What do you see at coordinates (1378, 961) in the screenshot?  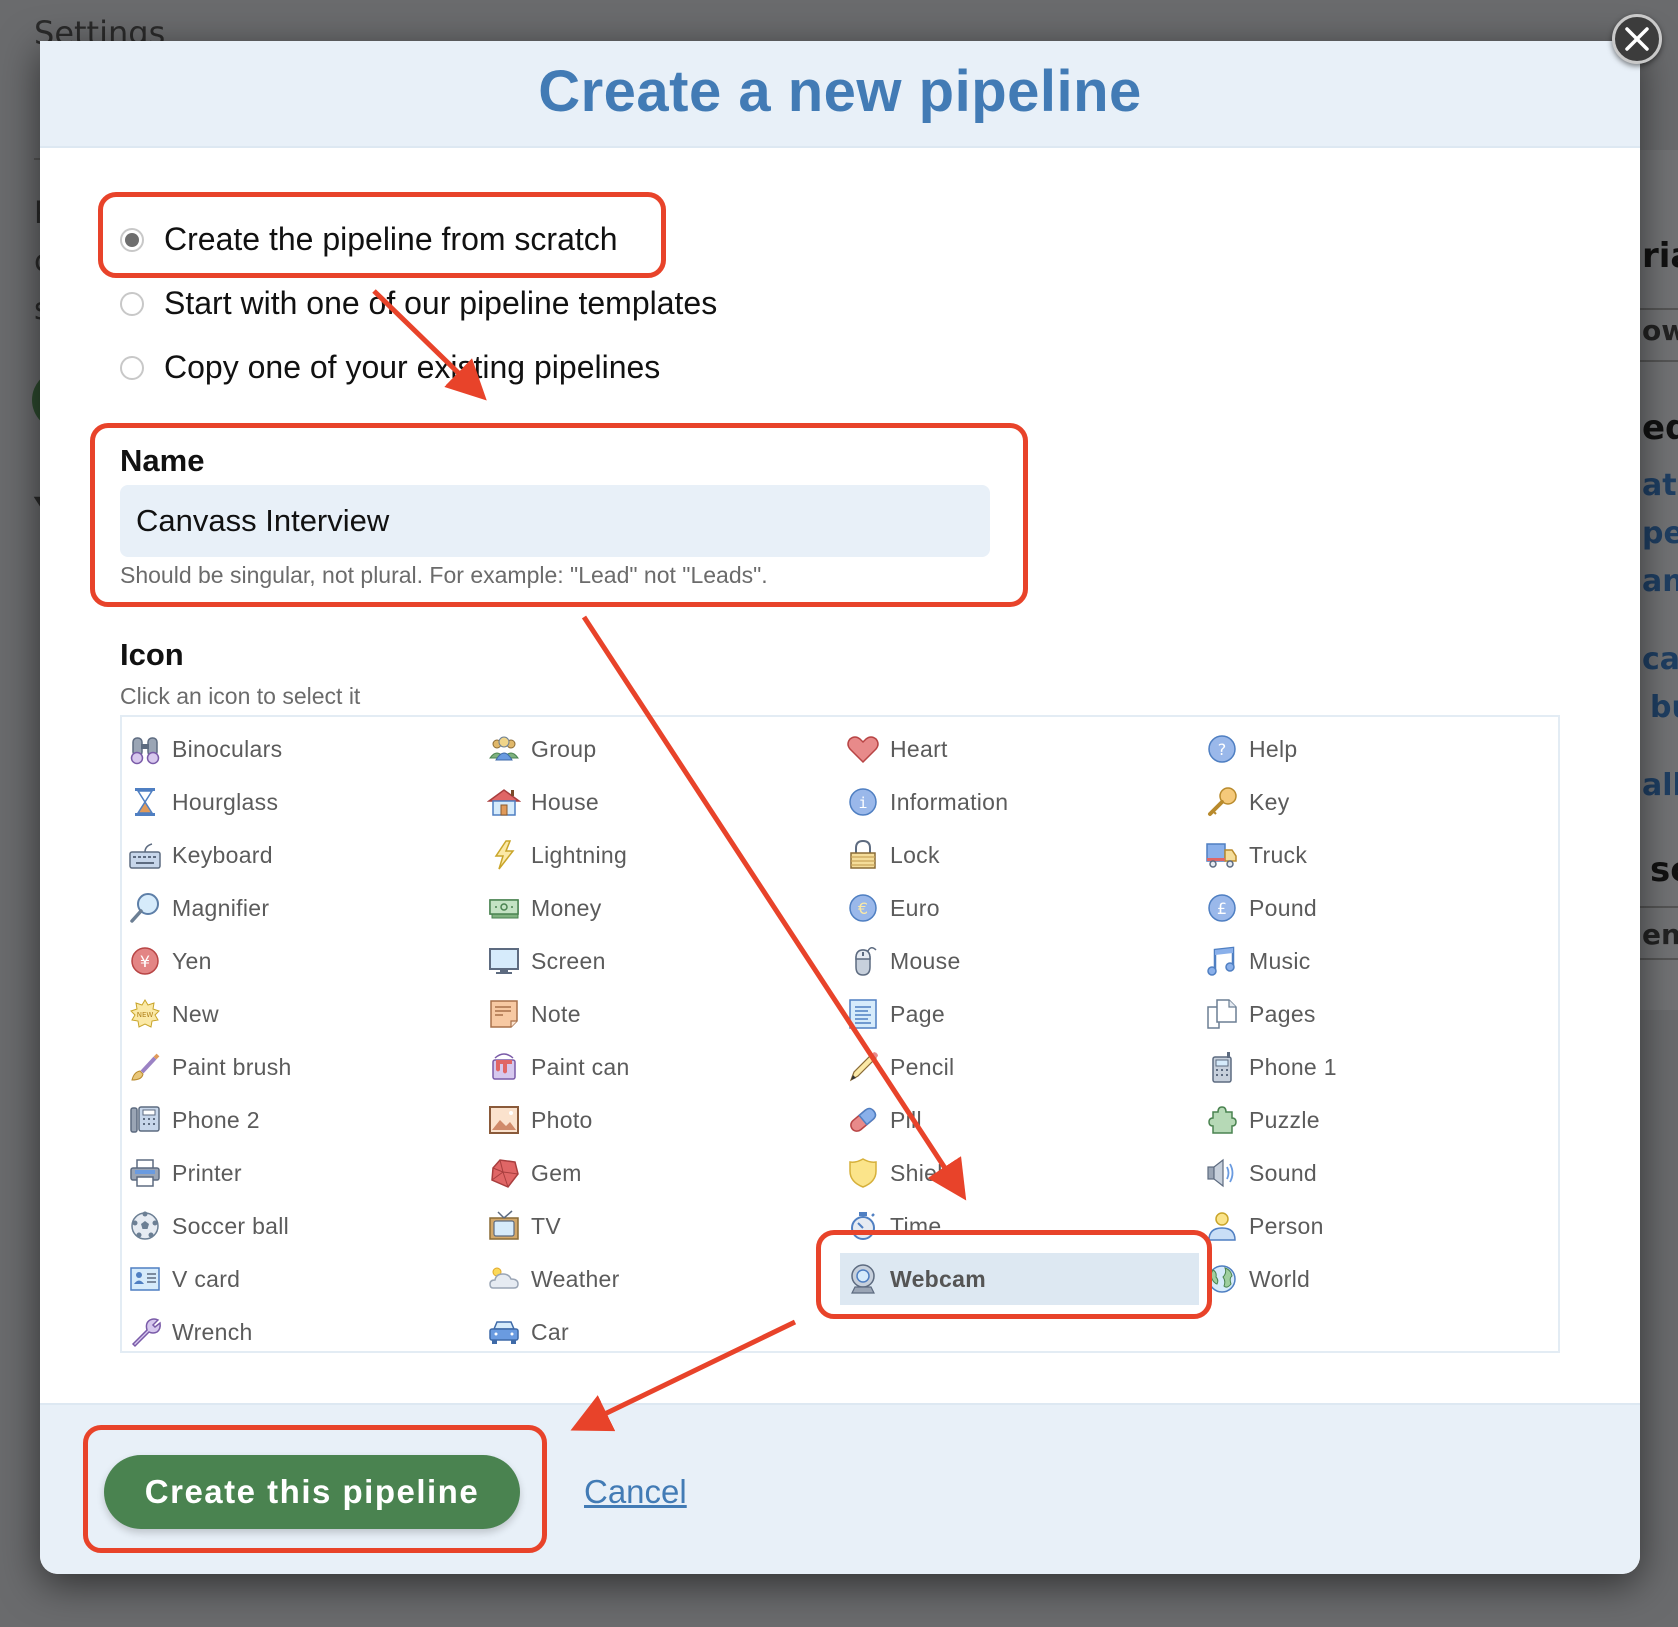 I see `icon-option-music: Music` at bounding box center [1378, 961].